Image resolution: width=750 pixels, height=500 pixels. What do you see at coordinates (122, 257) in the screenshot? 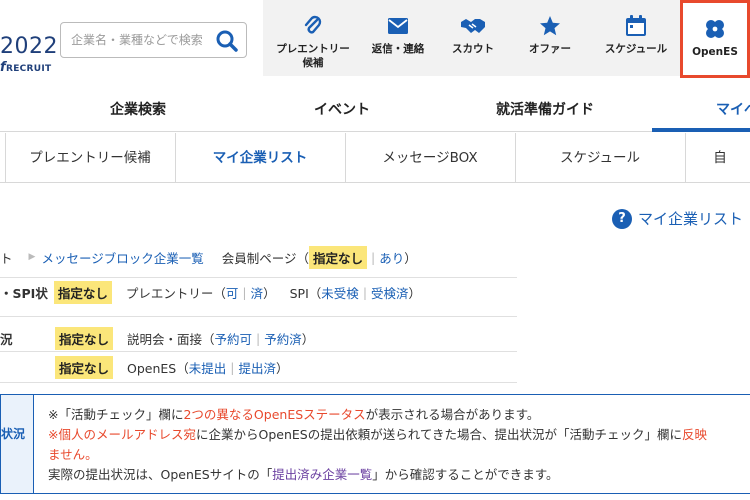
I see `message-block-link: メッセージブロック企業一覧` at bounding box center [122, 257].